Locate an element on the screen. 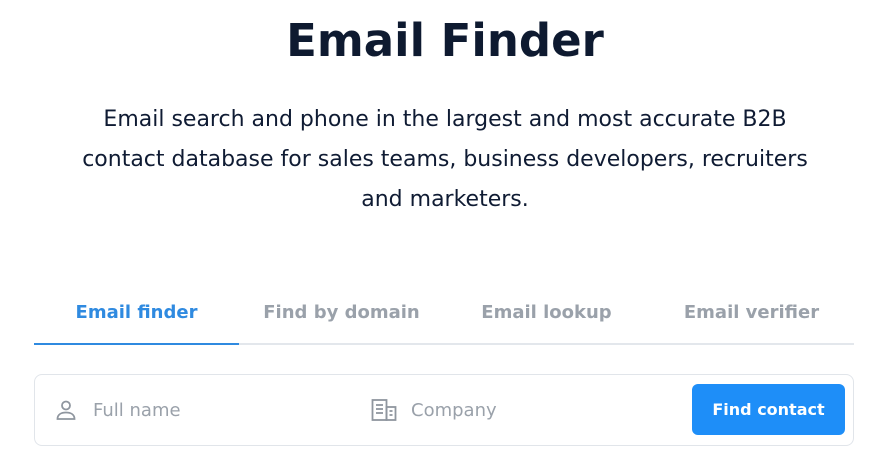 The height and width of the screenshot is (467, 890). tab-email-verifier: Email verifier is located at coordinates (751, 312).